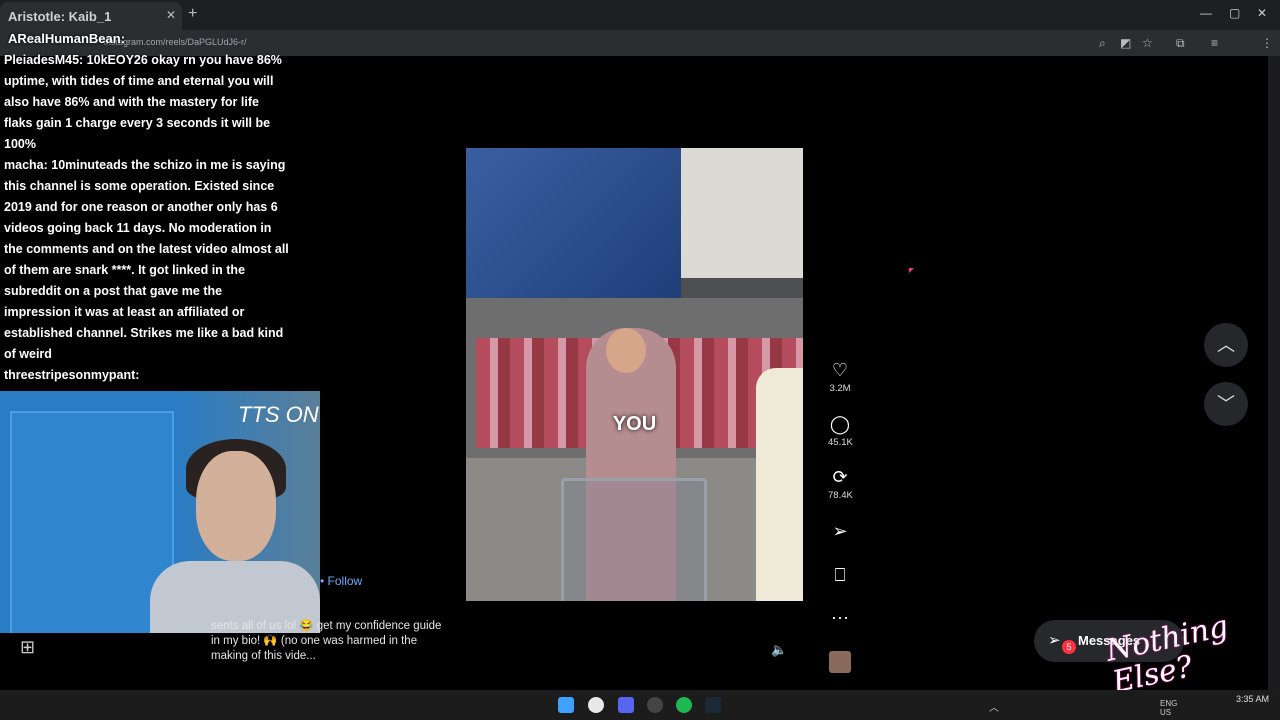  Describe the element at coordinates (684, 705) in the screenshot. I see `spotify-icon` at that location.